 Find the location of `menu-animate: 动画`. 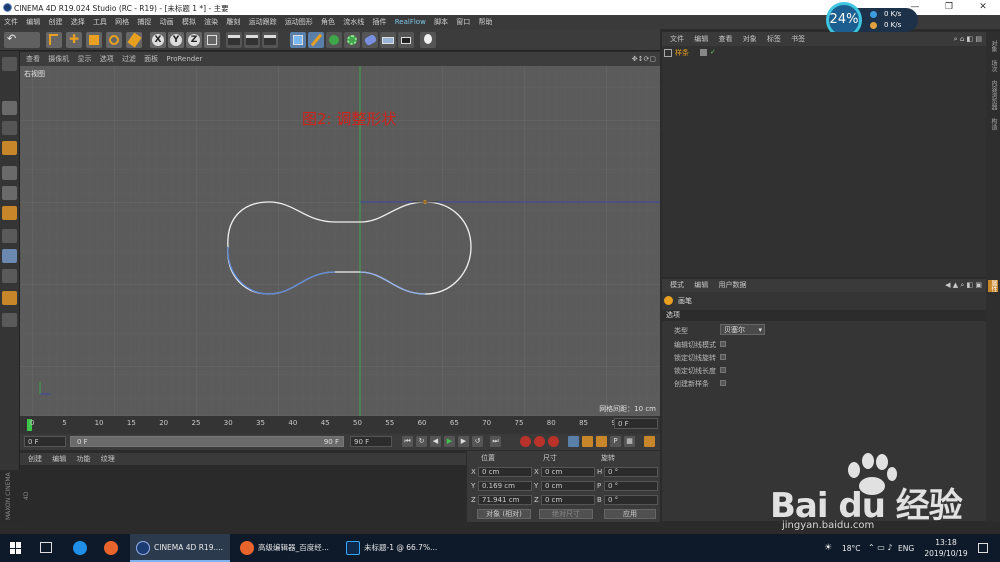

menu-animate: 动画 is located at coordinates (167, 22).